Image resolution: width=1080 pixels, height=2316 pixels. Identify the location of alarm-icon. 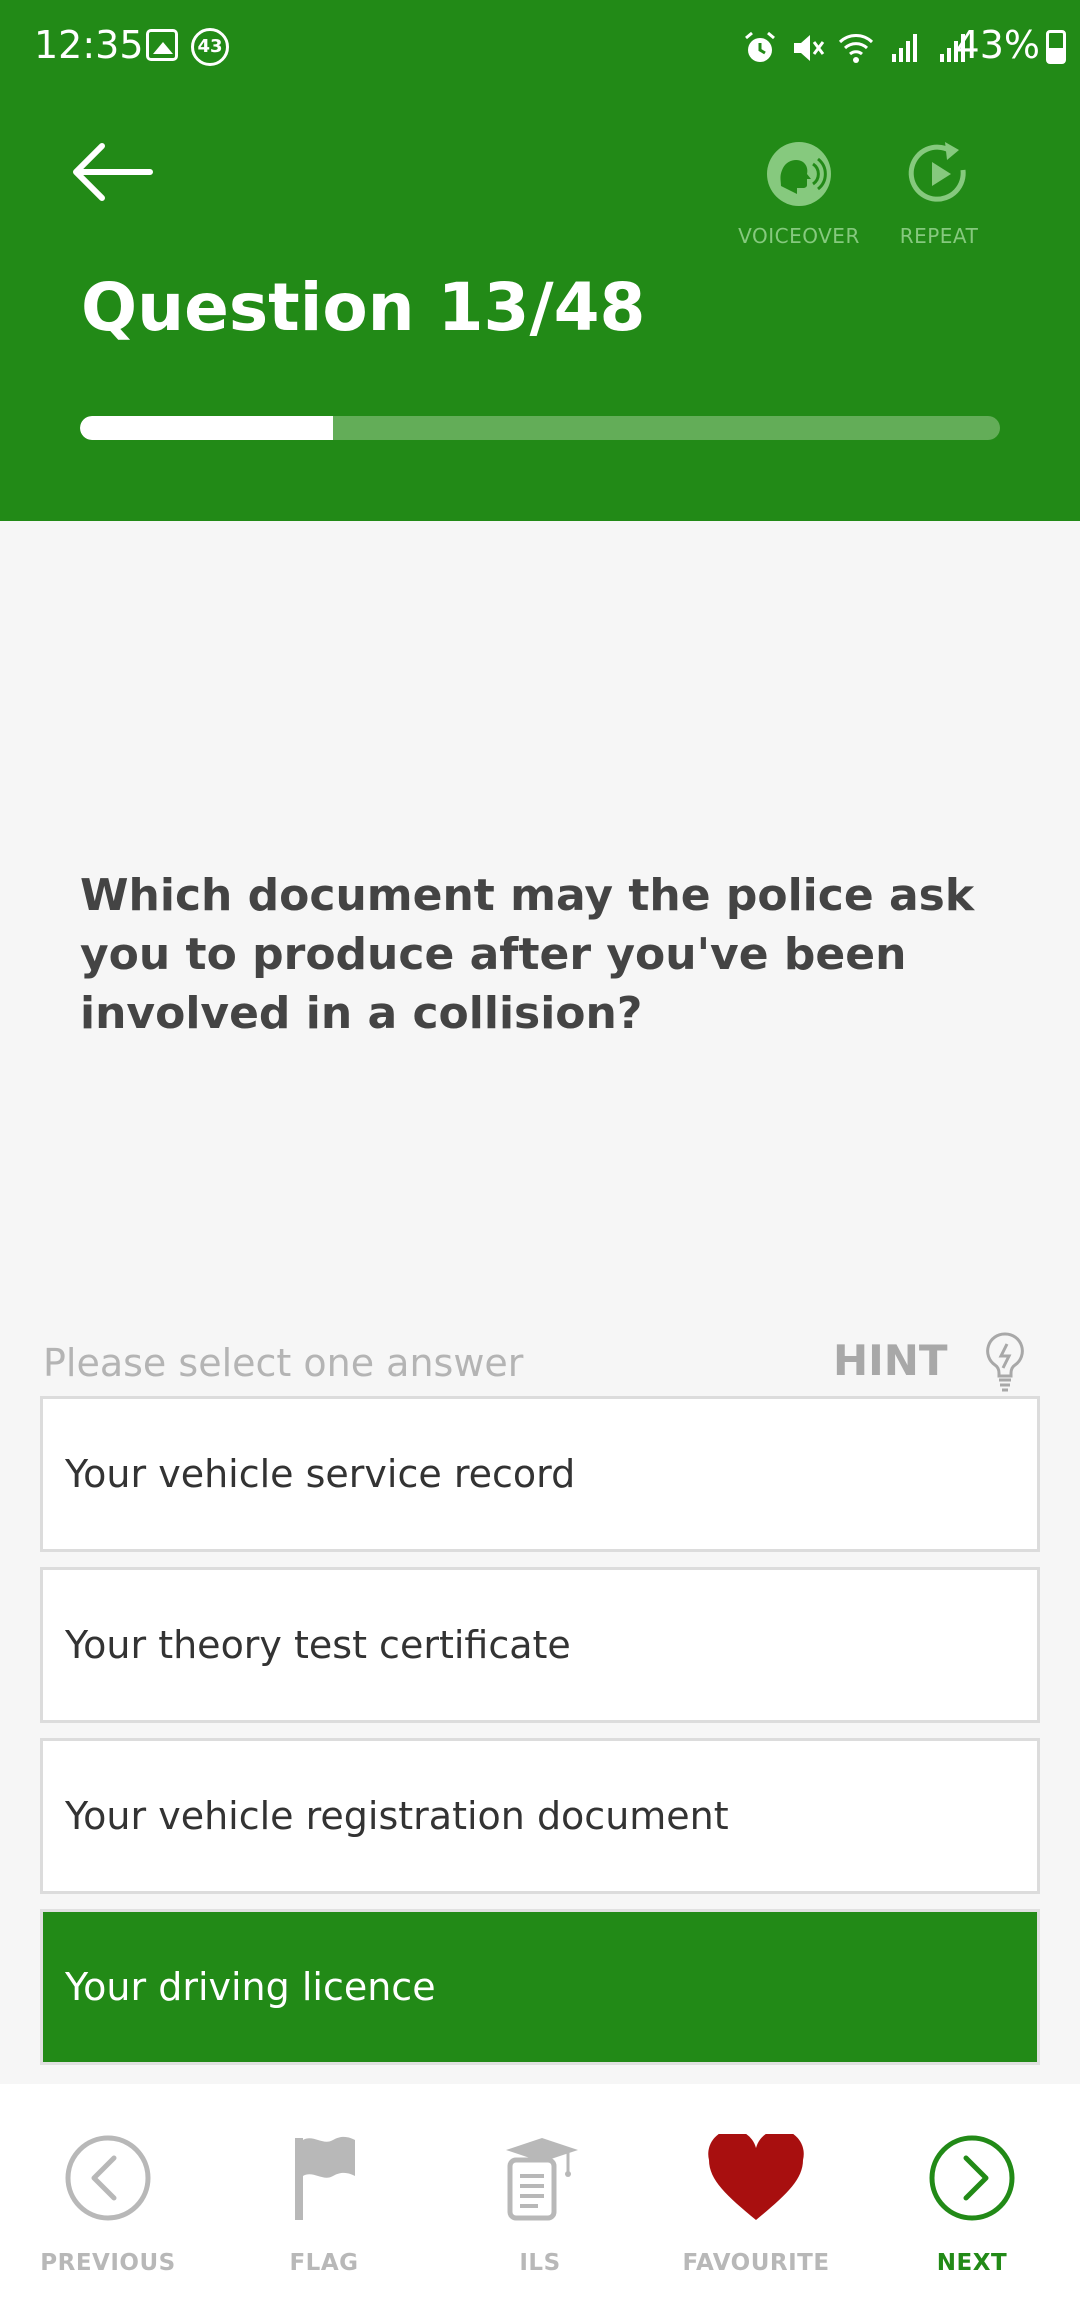
(760, 46).